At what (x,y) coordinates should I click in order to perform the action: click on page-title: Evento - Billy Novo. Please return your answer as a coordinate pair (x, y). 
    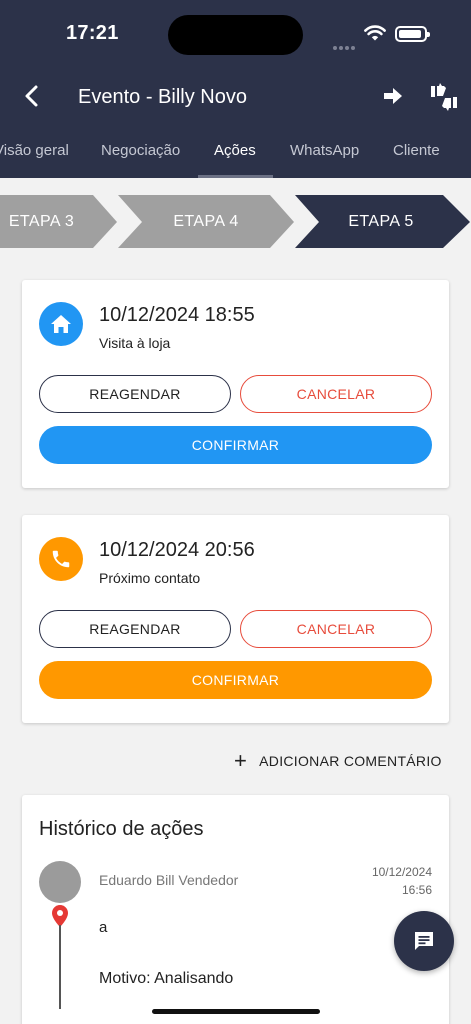
    Looking at the image, I should click on (162, 97).